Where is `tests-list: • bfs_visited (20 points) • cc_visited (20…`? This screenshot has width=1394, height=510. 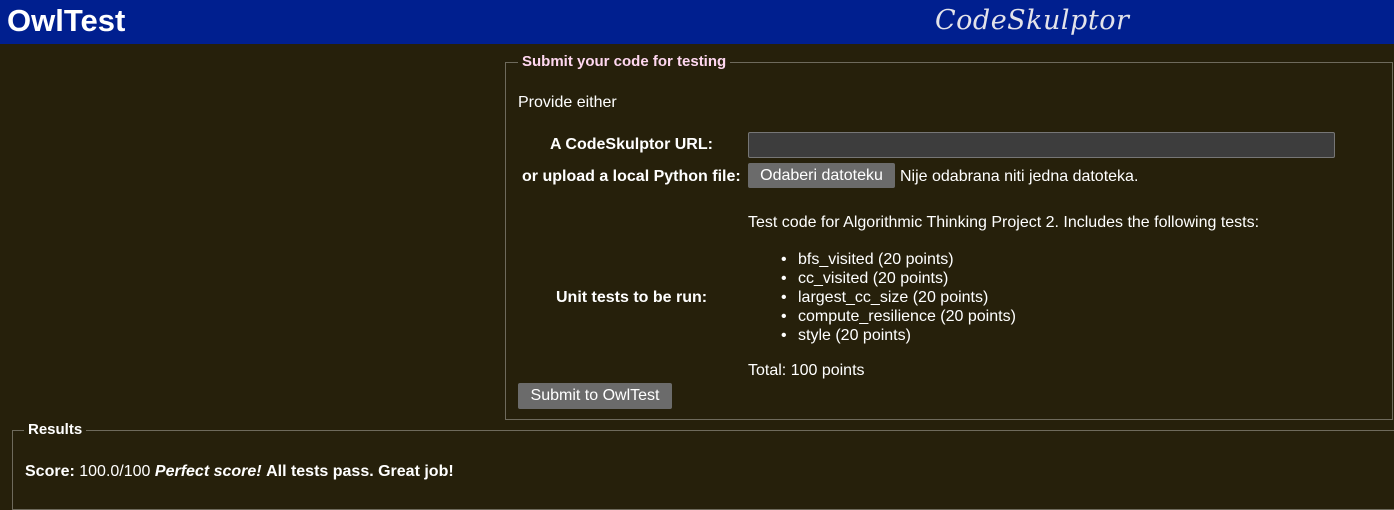
tests-list: • bfs_visited (20 points) • cc_visited (20… is located at coordinates (896, 297).